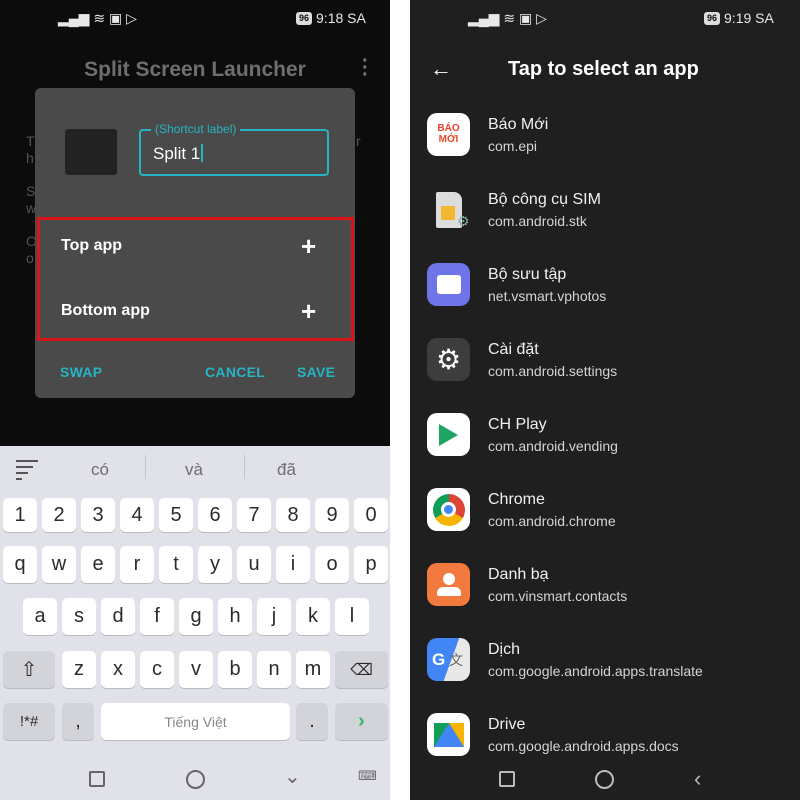 This screenshot has height=800, width=800. I want to click on overflow-menu-icon: · · ·, so click(365, 68).